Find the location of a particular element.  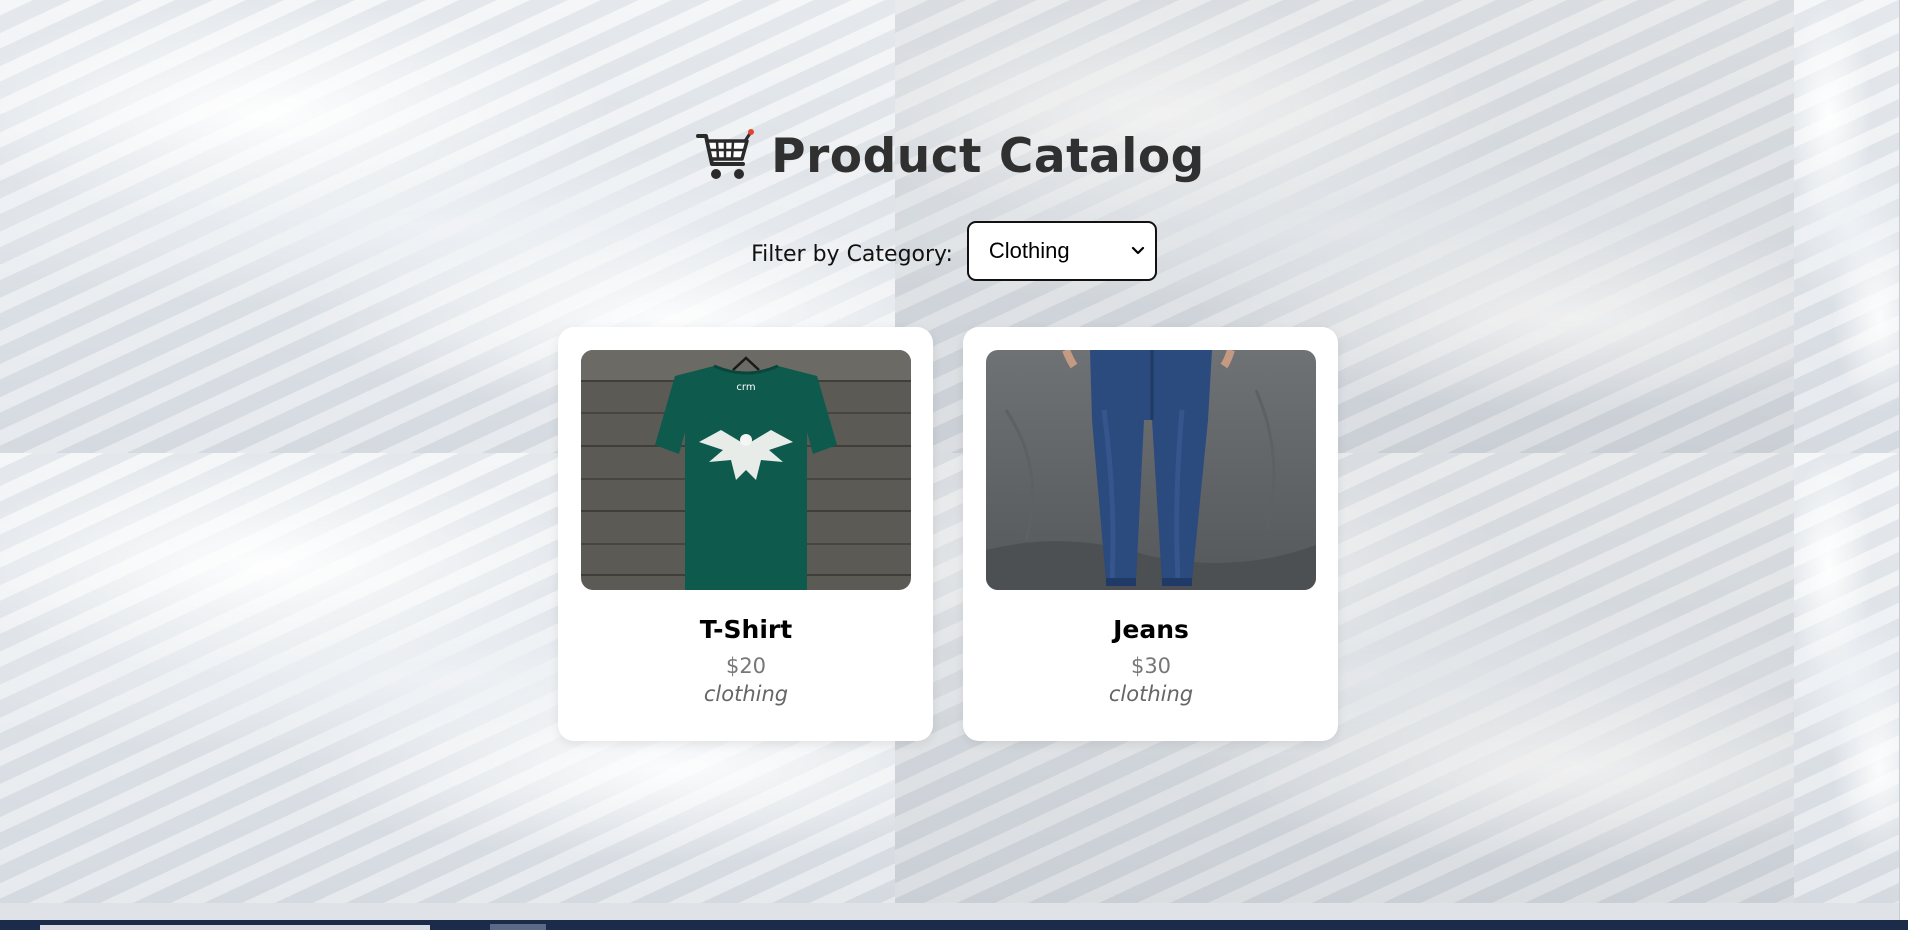

product-card: crm T-Shirt $20 clothing is located at coordinates (745, 534).